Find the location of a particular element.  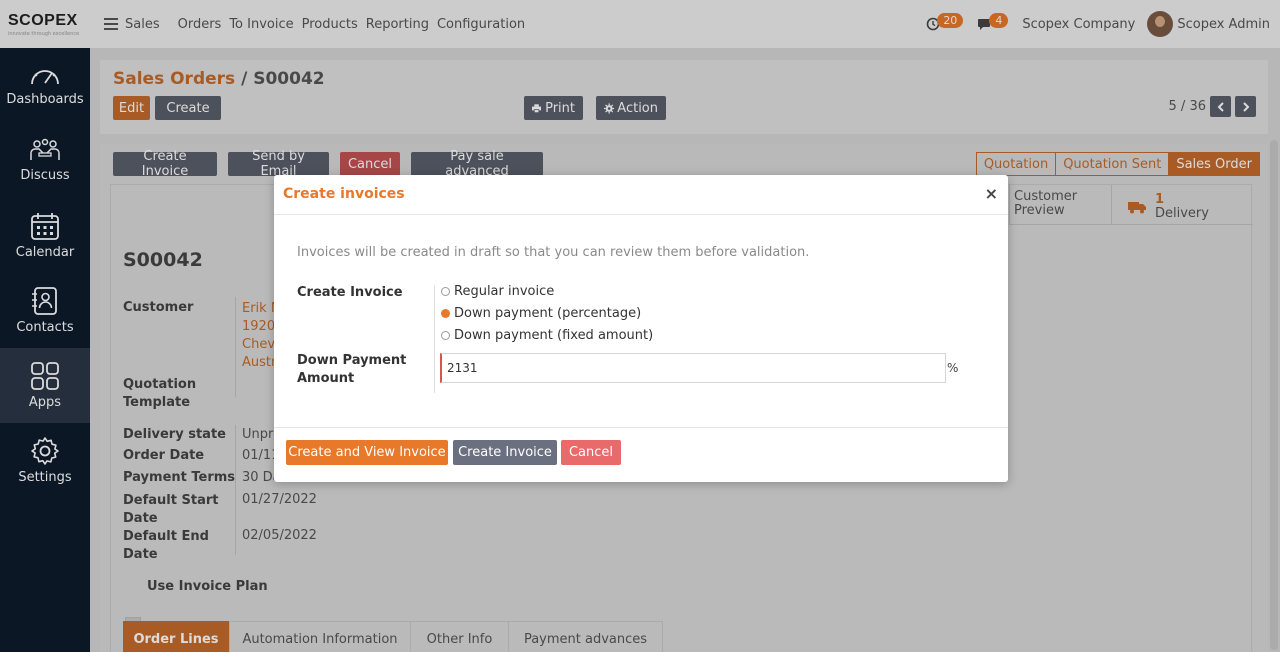

down-payment-amount-input: 2131 is located at coordinates (693, 368).